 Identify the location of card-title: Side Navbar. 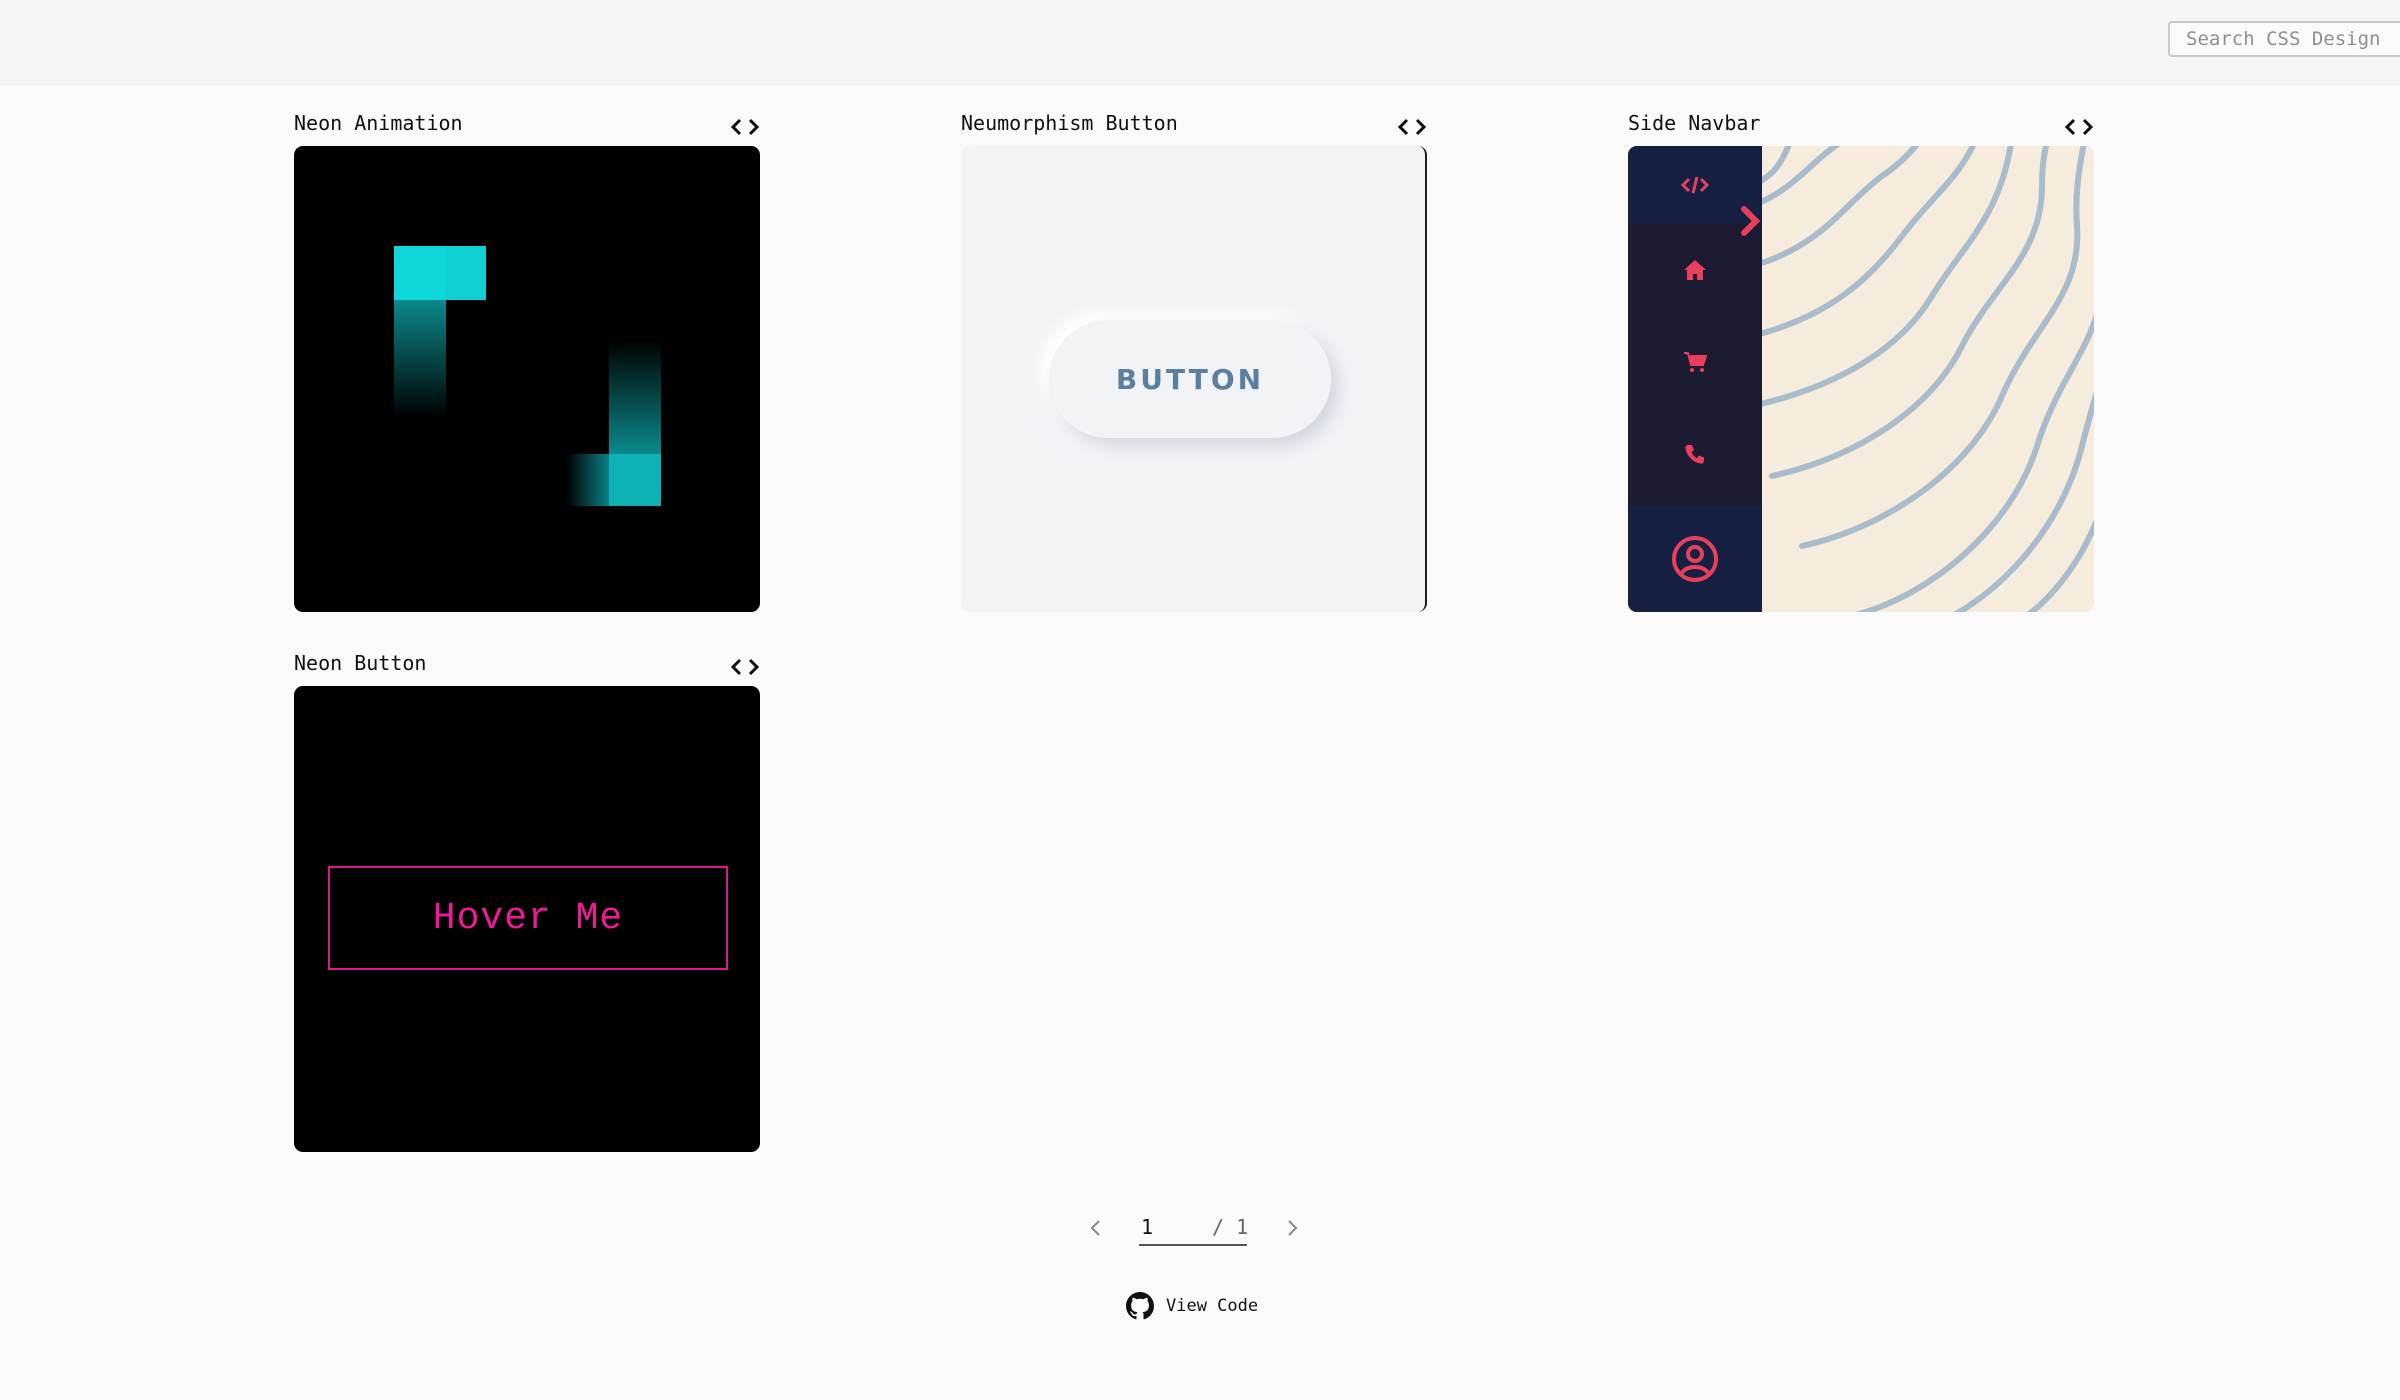
(1694, 123).